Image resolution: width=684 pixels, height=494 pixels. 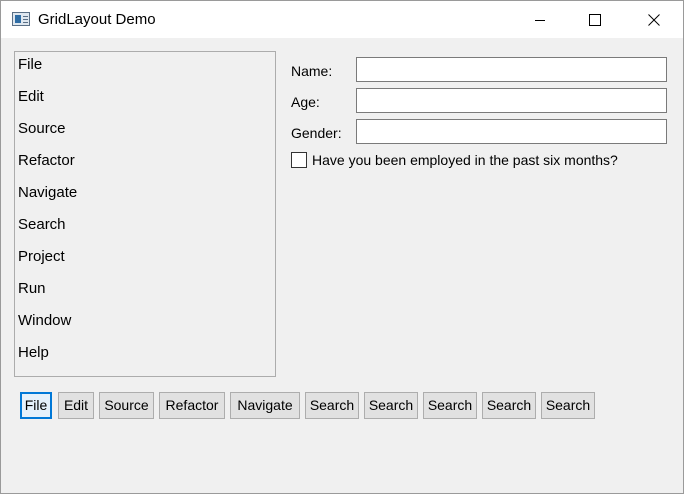 I want to click on list-item-window: Window, so click(x=44, y=321).